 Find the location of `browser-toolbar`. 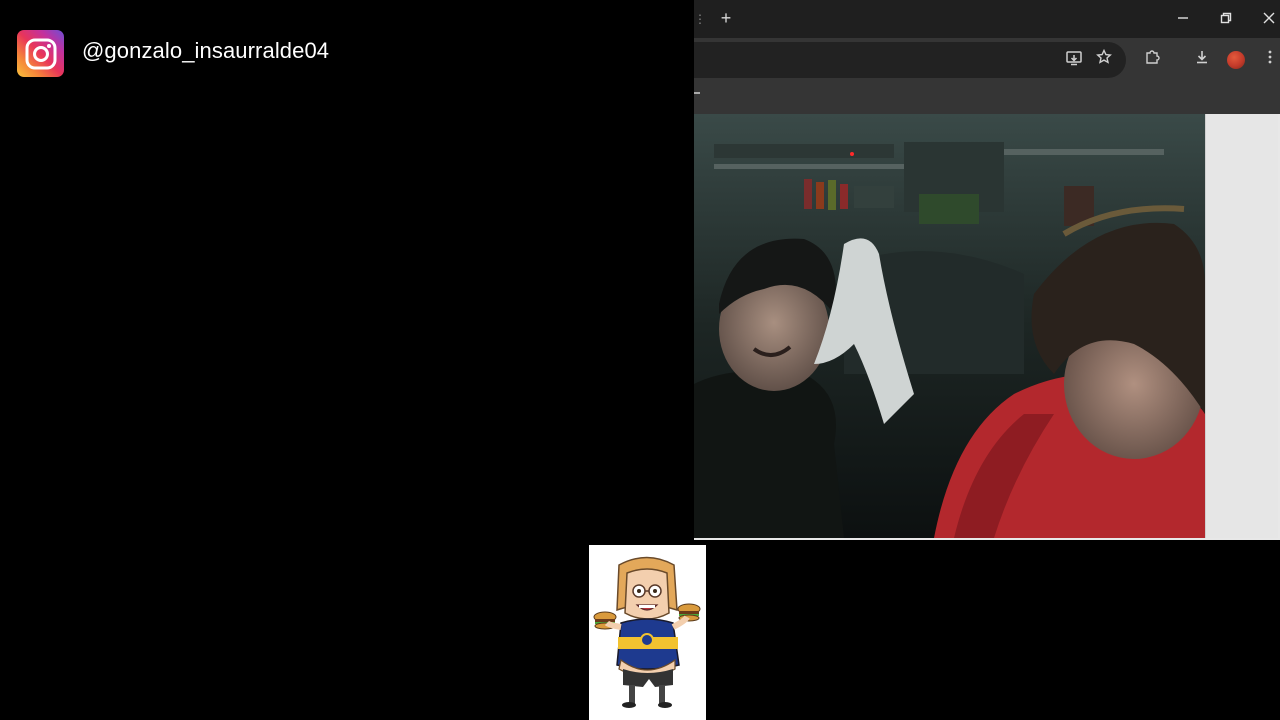

browser-toolbar is located at coordinates (987, 60).